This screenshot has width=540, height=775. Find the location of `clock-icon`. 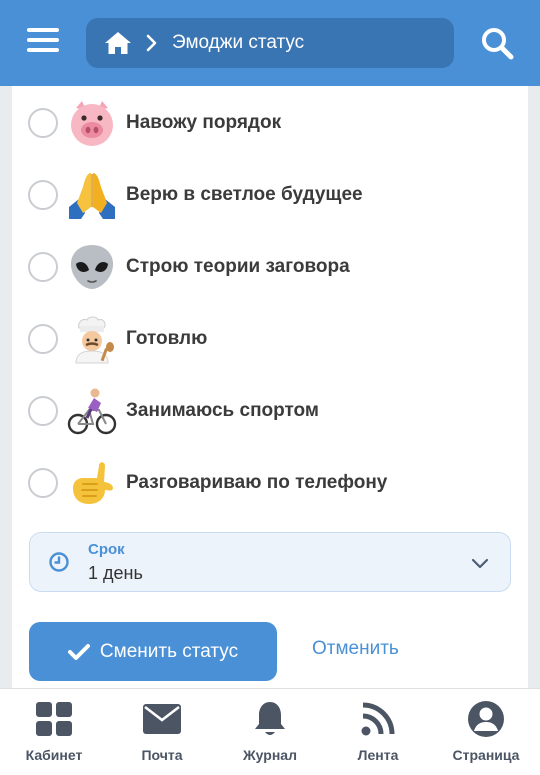

clock-icon is located at coordinates (59, 562).